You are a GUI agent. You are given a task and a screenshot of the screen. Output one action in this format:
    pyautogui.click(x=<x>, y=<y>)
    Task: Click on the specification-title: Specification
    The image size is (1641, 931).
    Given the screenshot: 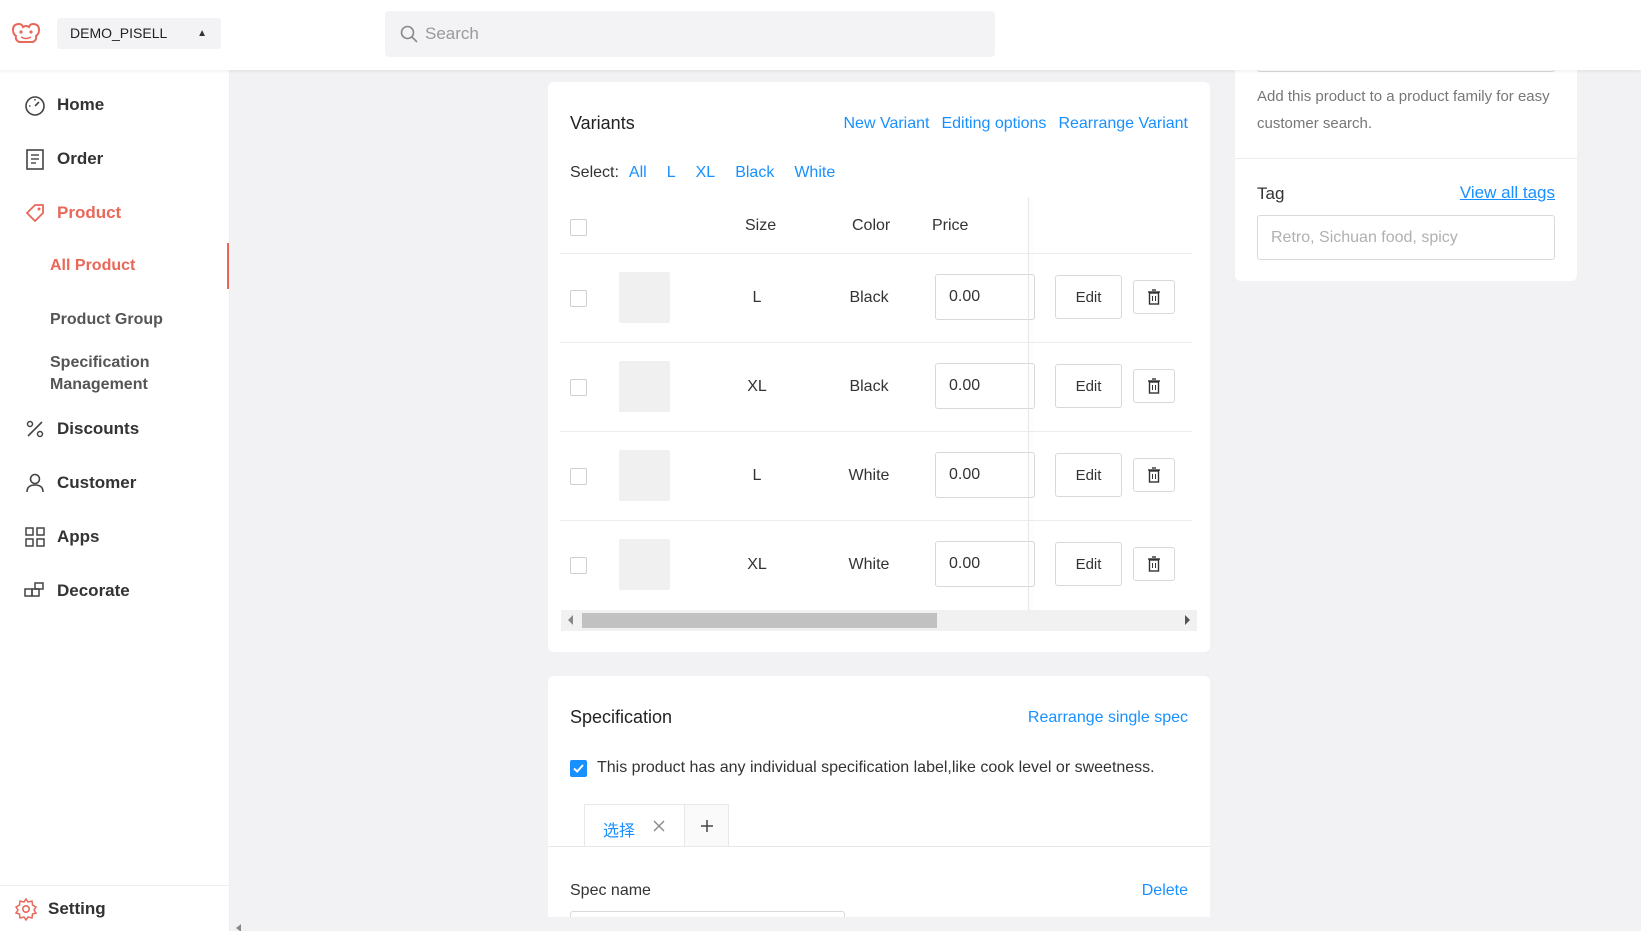 What is the action you would take?
    pyautogui.click(x=621, y=717)
    